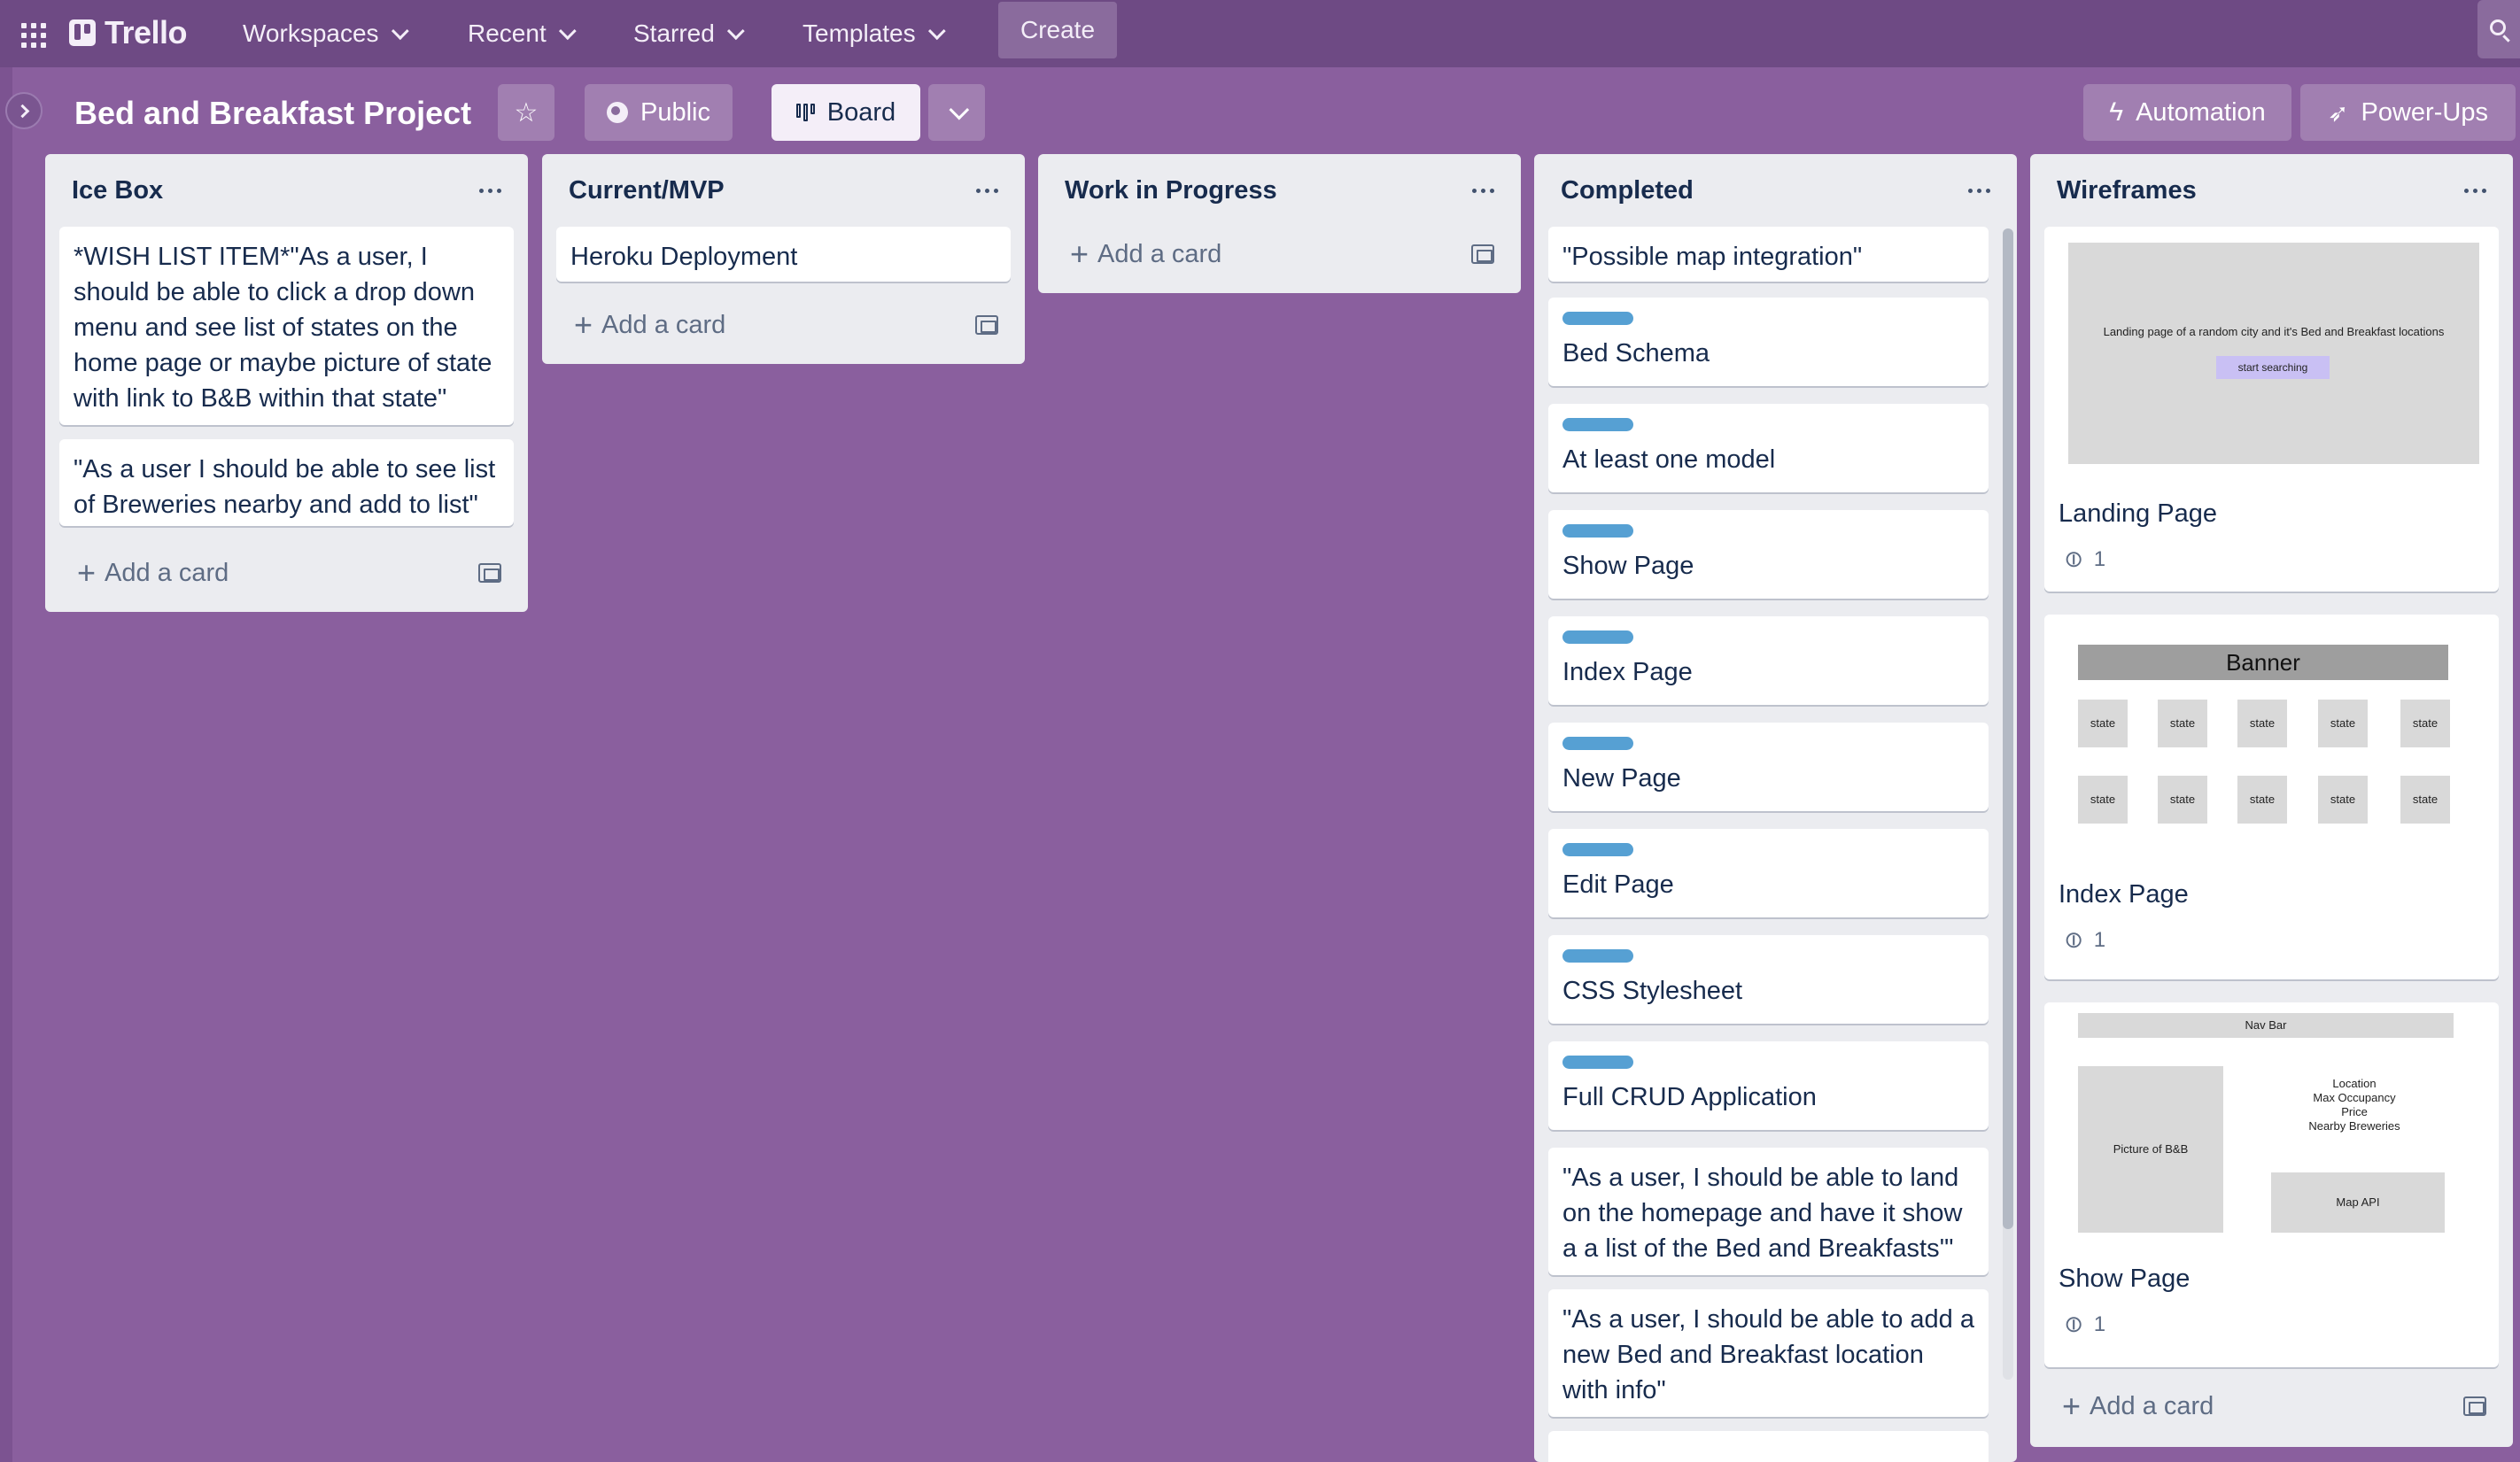 This screenshot has height=1462, width=2520. What do you see at coordinates (2354, 1126) in the screenshot?
I see `detail-nearby-breweries: Nearby Breweries` at bounding box center [2354, 1126].